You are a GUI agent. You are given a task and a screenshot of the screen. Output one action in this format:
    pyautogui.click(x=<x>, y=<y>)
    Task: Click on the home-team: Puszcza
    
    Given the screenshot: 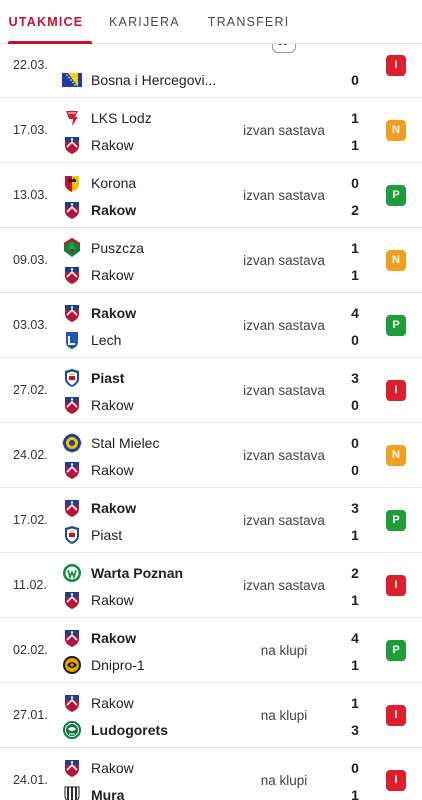 What is the action you would take?
    pyautogui.click(x=103, y=247)
    